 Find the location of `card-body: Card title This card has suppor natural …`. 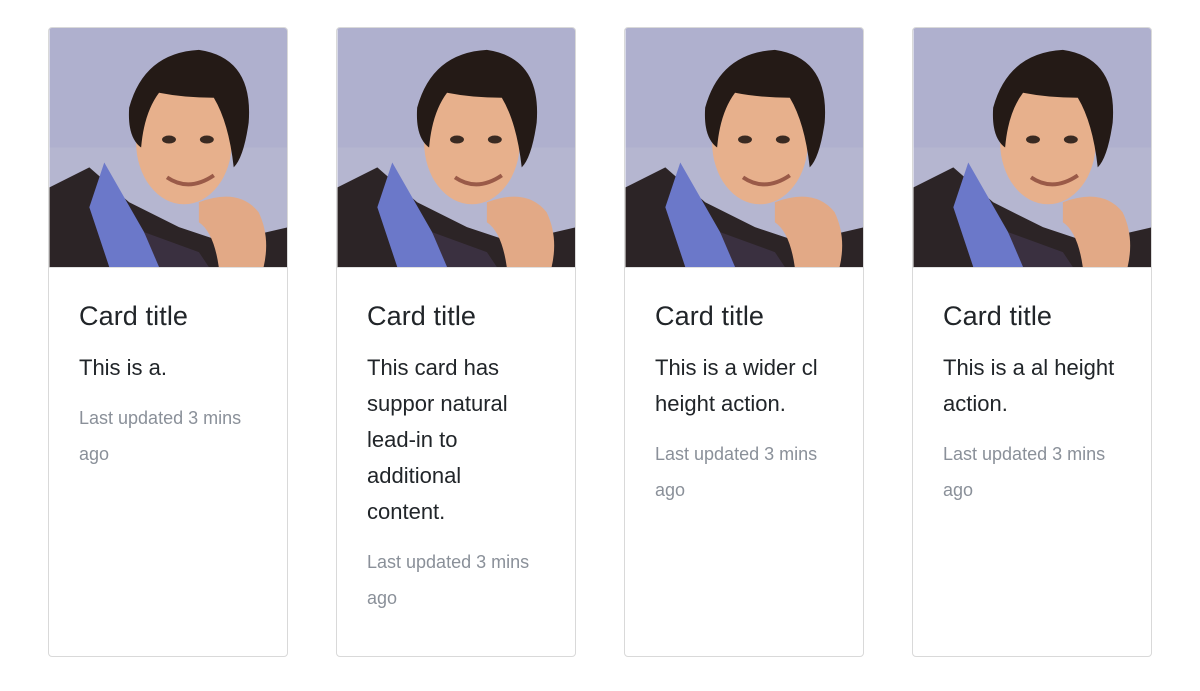

card-body: Card title This card has suppor natural … is located at coordinates (456, 442).